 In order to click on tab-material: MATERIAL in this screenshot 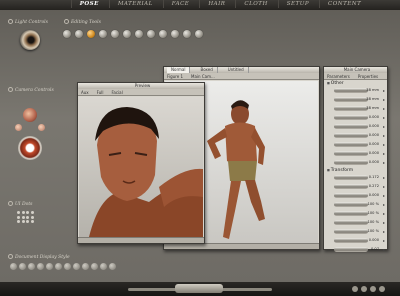, I will do `click(134, 4)`.